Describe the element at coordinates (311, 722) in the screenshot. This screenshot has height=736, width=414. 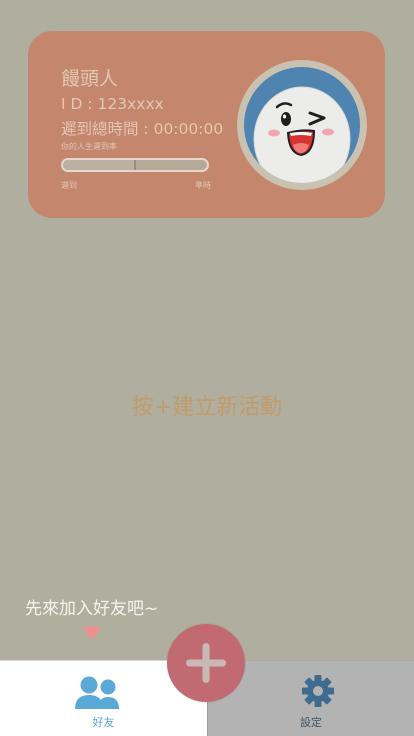
I see `tab-settings-label: 設定` at that location.